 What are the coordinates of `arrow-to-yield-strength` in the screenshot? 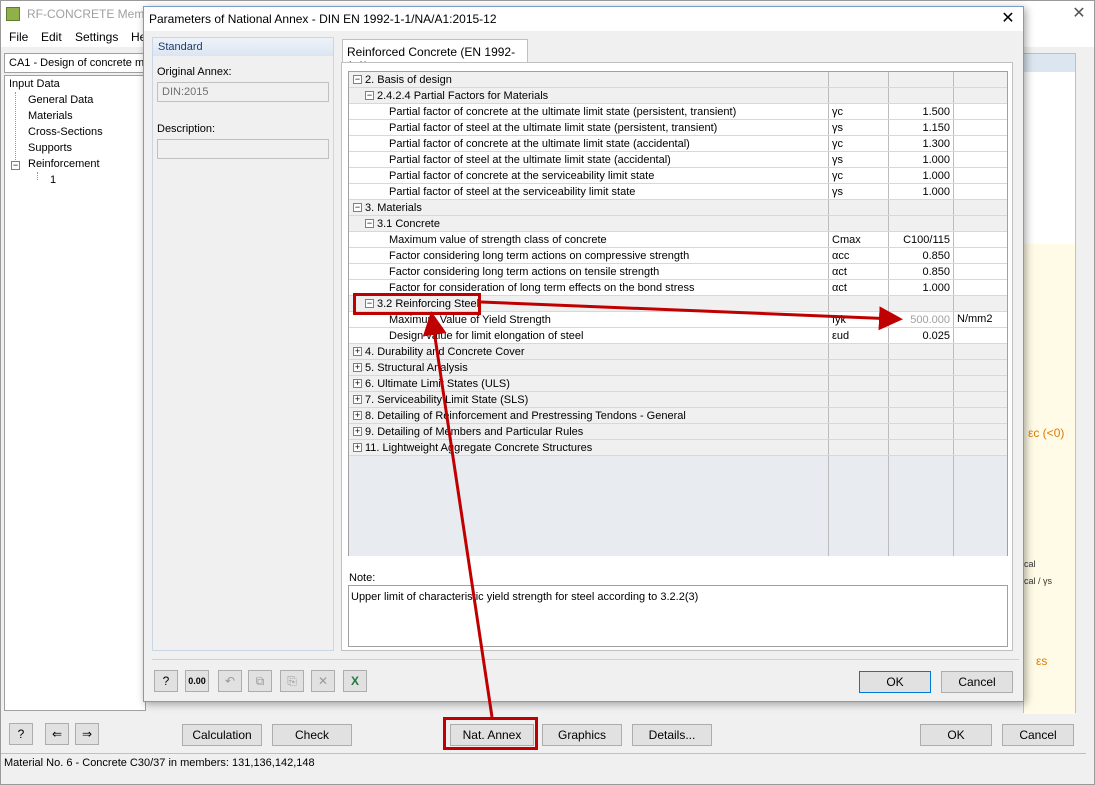 It's located at (691, 315).